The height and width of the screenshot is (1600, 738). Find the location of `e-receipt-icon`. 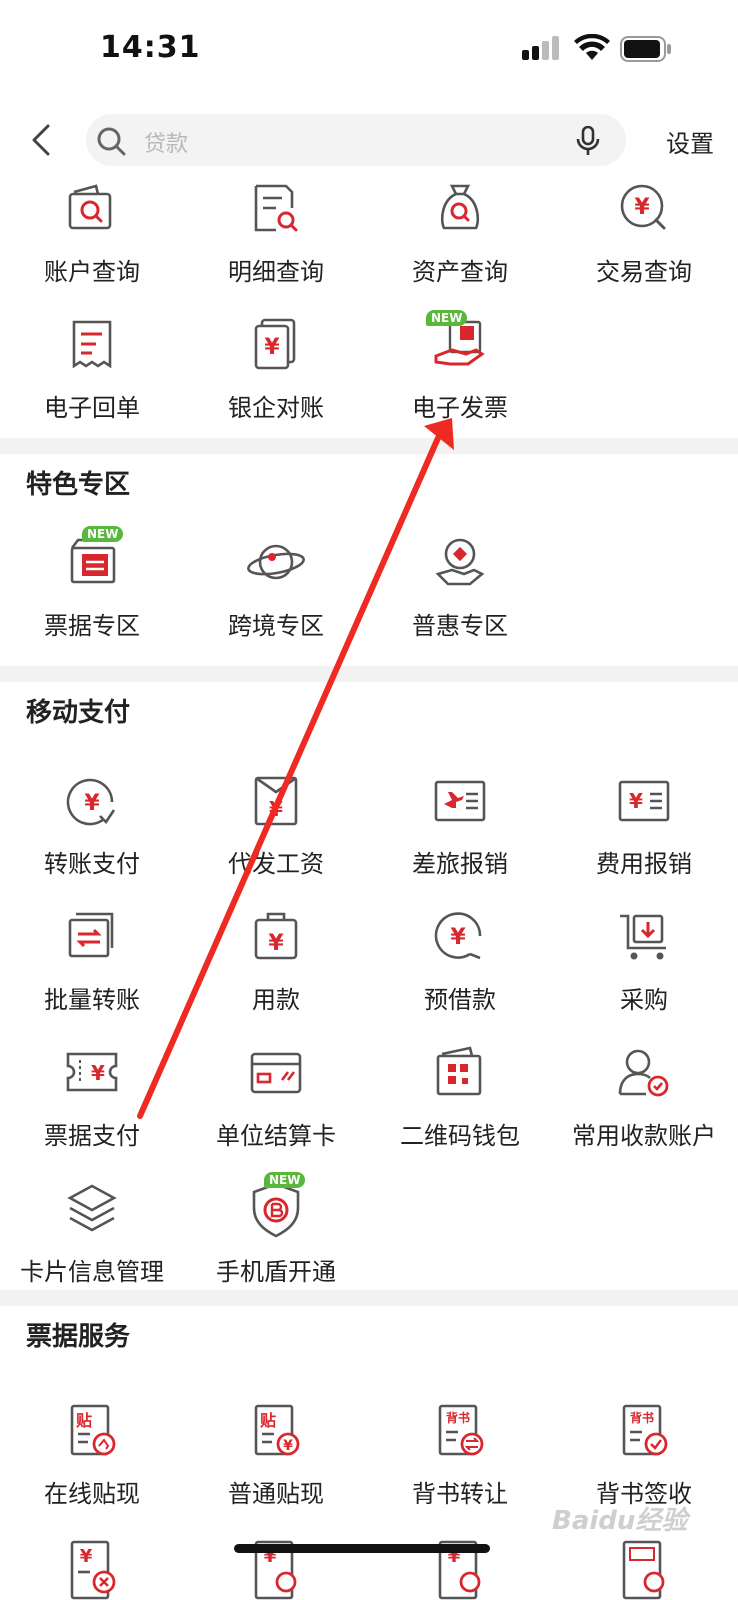

e-receipt-icon is located at coordinates (92, 344).